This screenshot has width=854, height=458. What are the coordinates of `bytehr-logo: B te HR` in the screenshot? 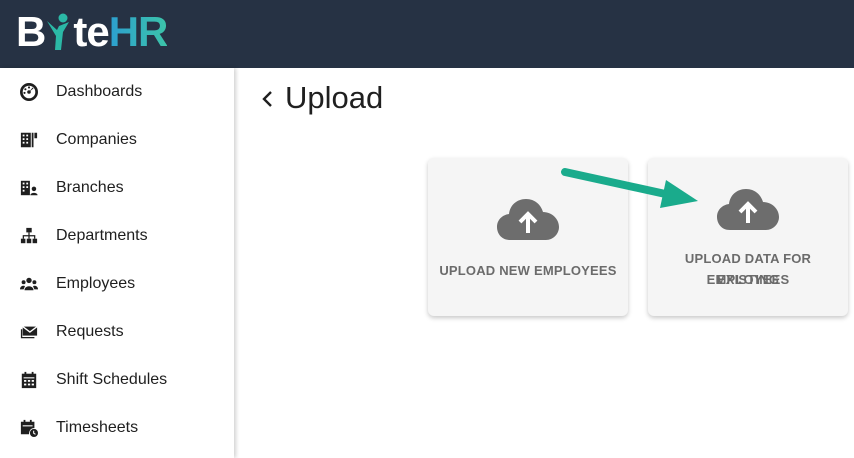 It's located at (92, 31).